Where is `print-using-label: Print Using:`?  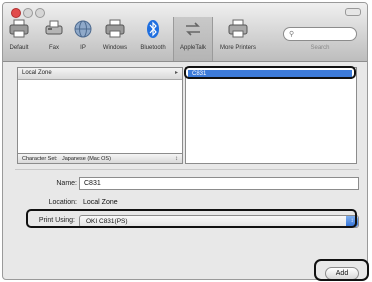
print-using-label: Print Using: is located at coordinates (56, 220).